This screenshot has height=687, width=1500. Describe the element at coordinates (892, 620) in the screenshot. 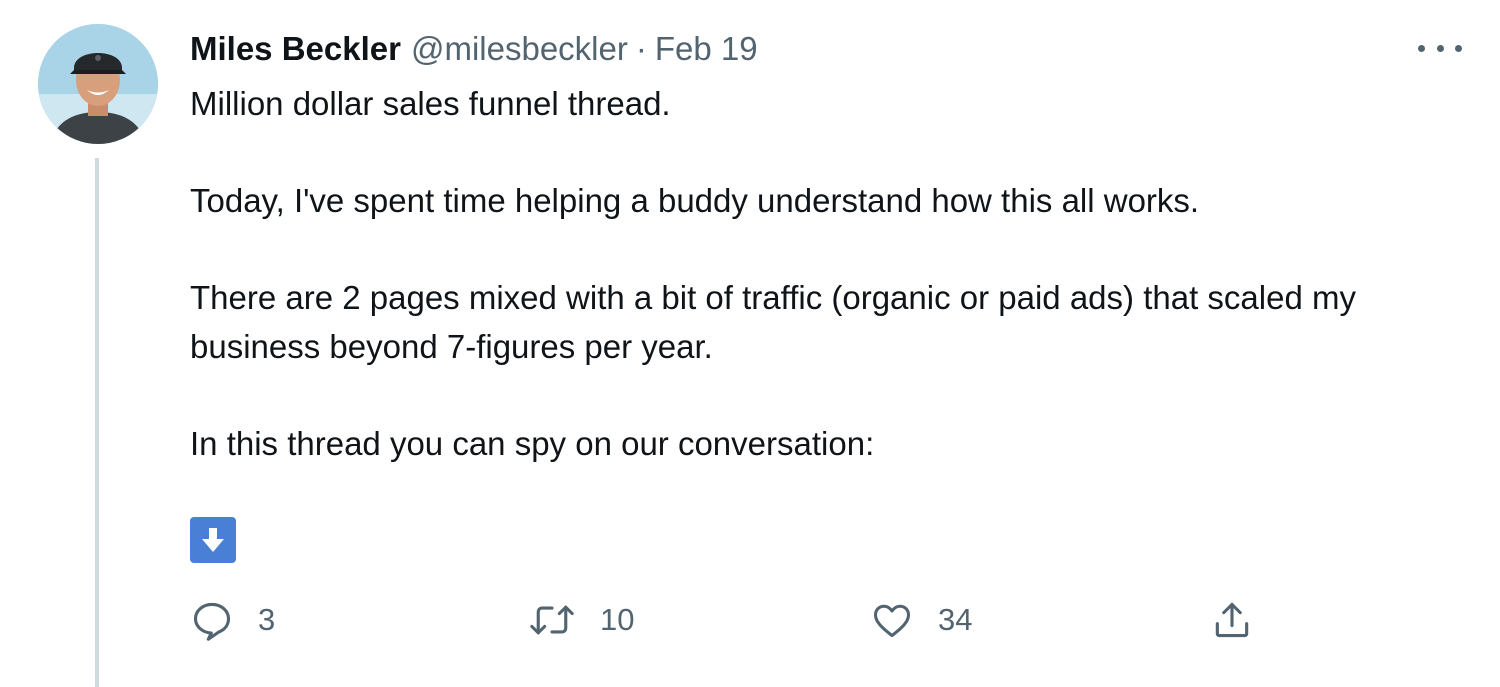

I see `heart-icon` at that location.